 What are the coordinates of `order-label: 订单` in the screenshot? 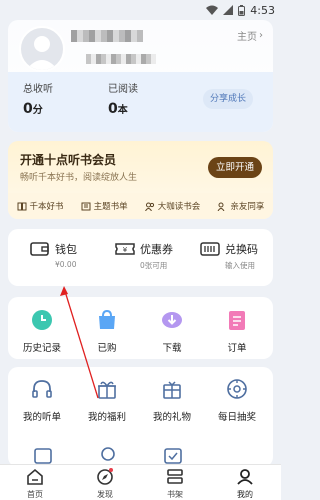 It's located at (237, 348).